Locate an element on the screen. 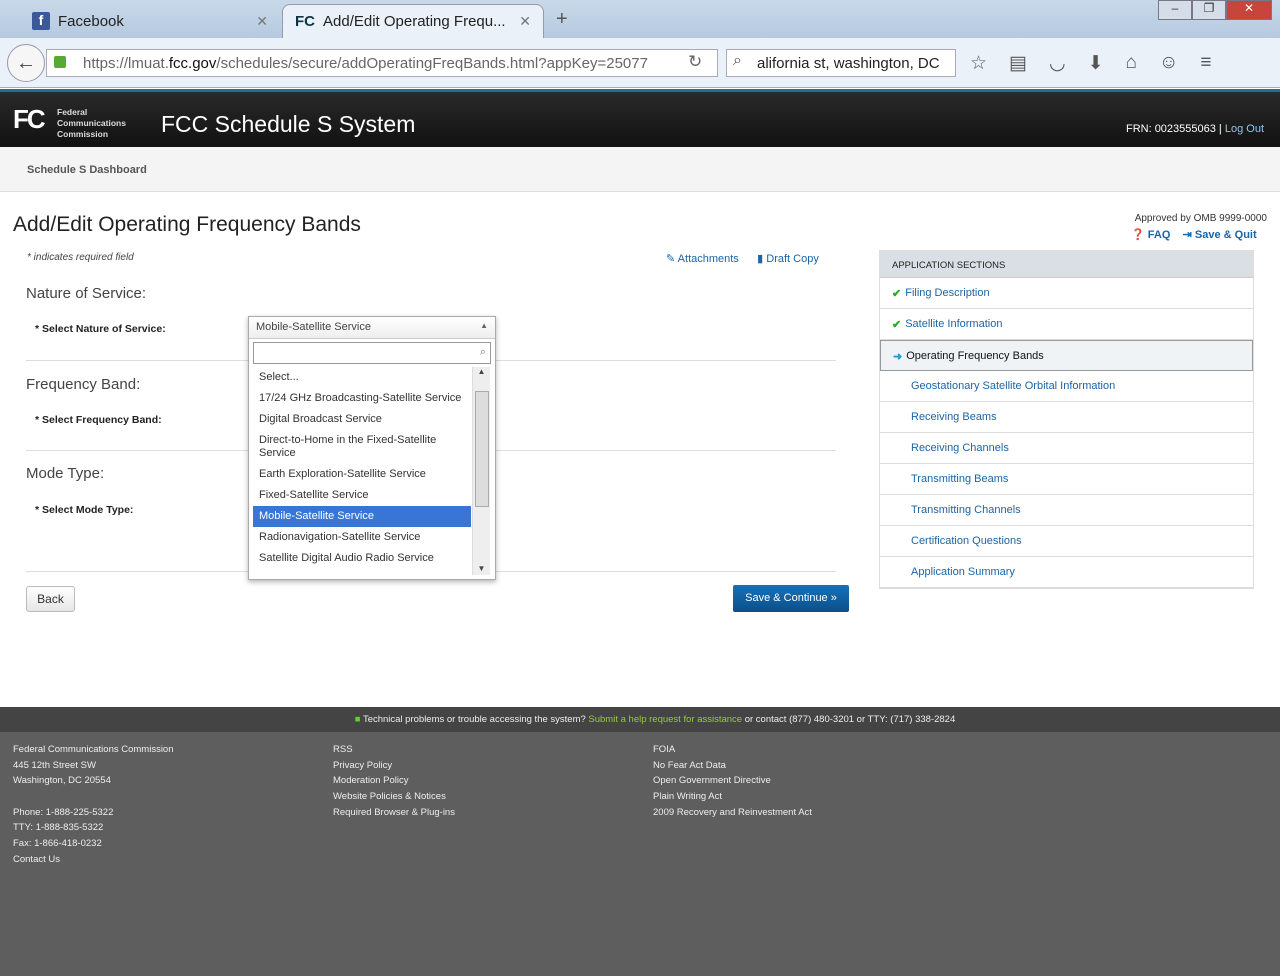 The image size is (1280, 976). reload-icon: ↻ is located at coordinates (695, 62).